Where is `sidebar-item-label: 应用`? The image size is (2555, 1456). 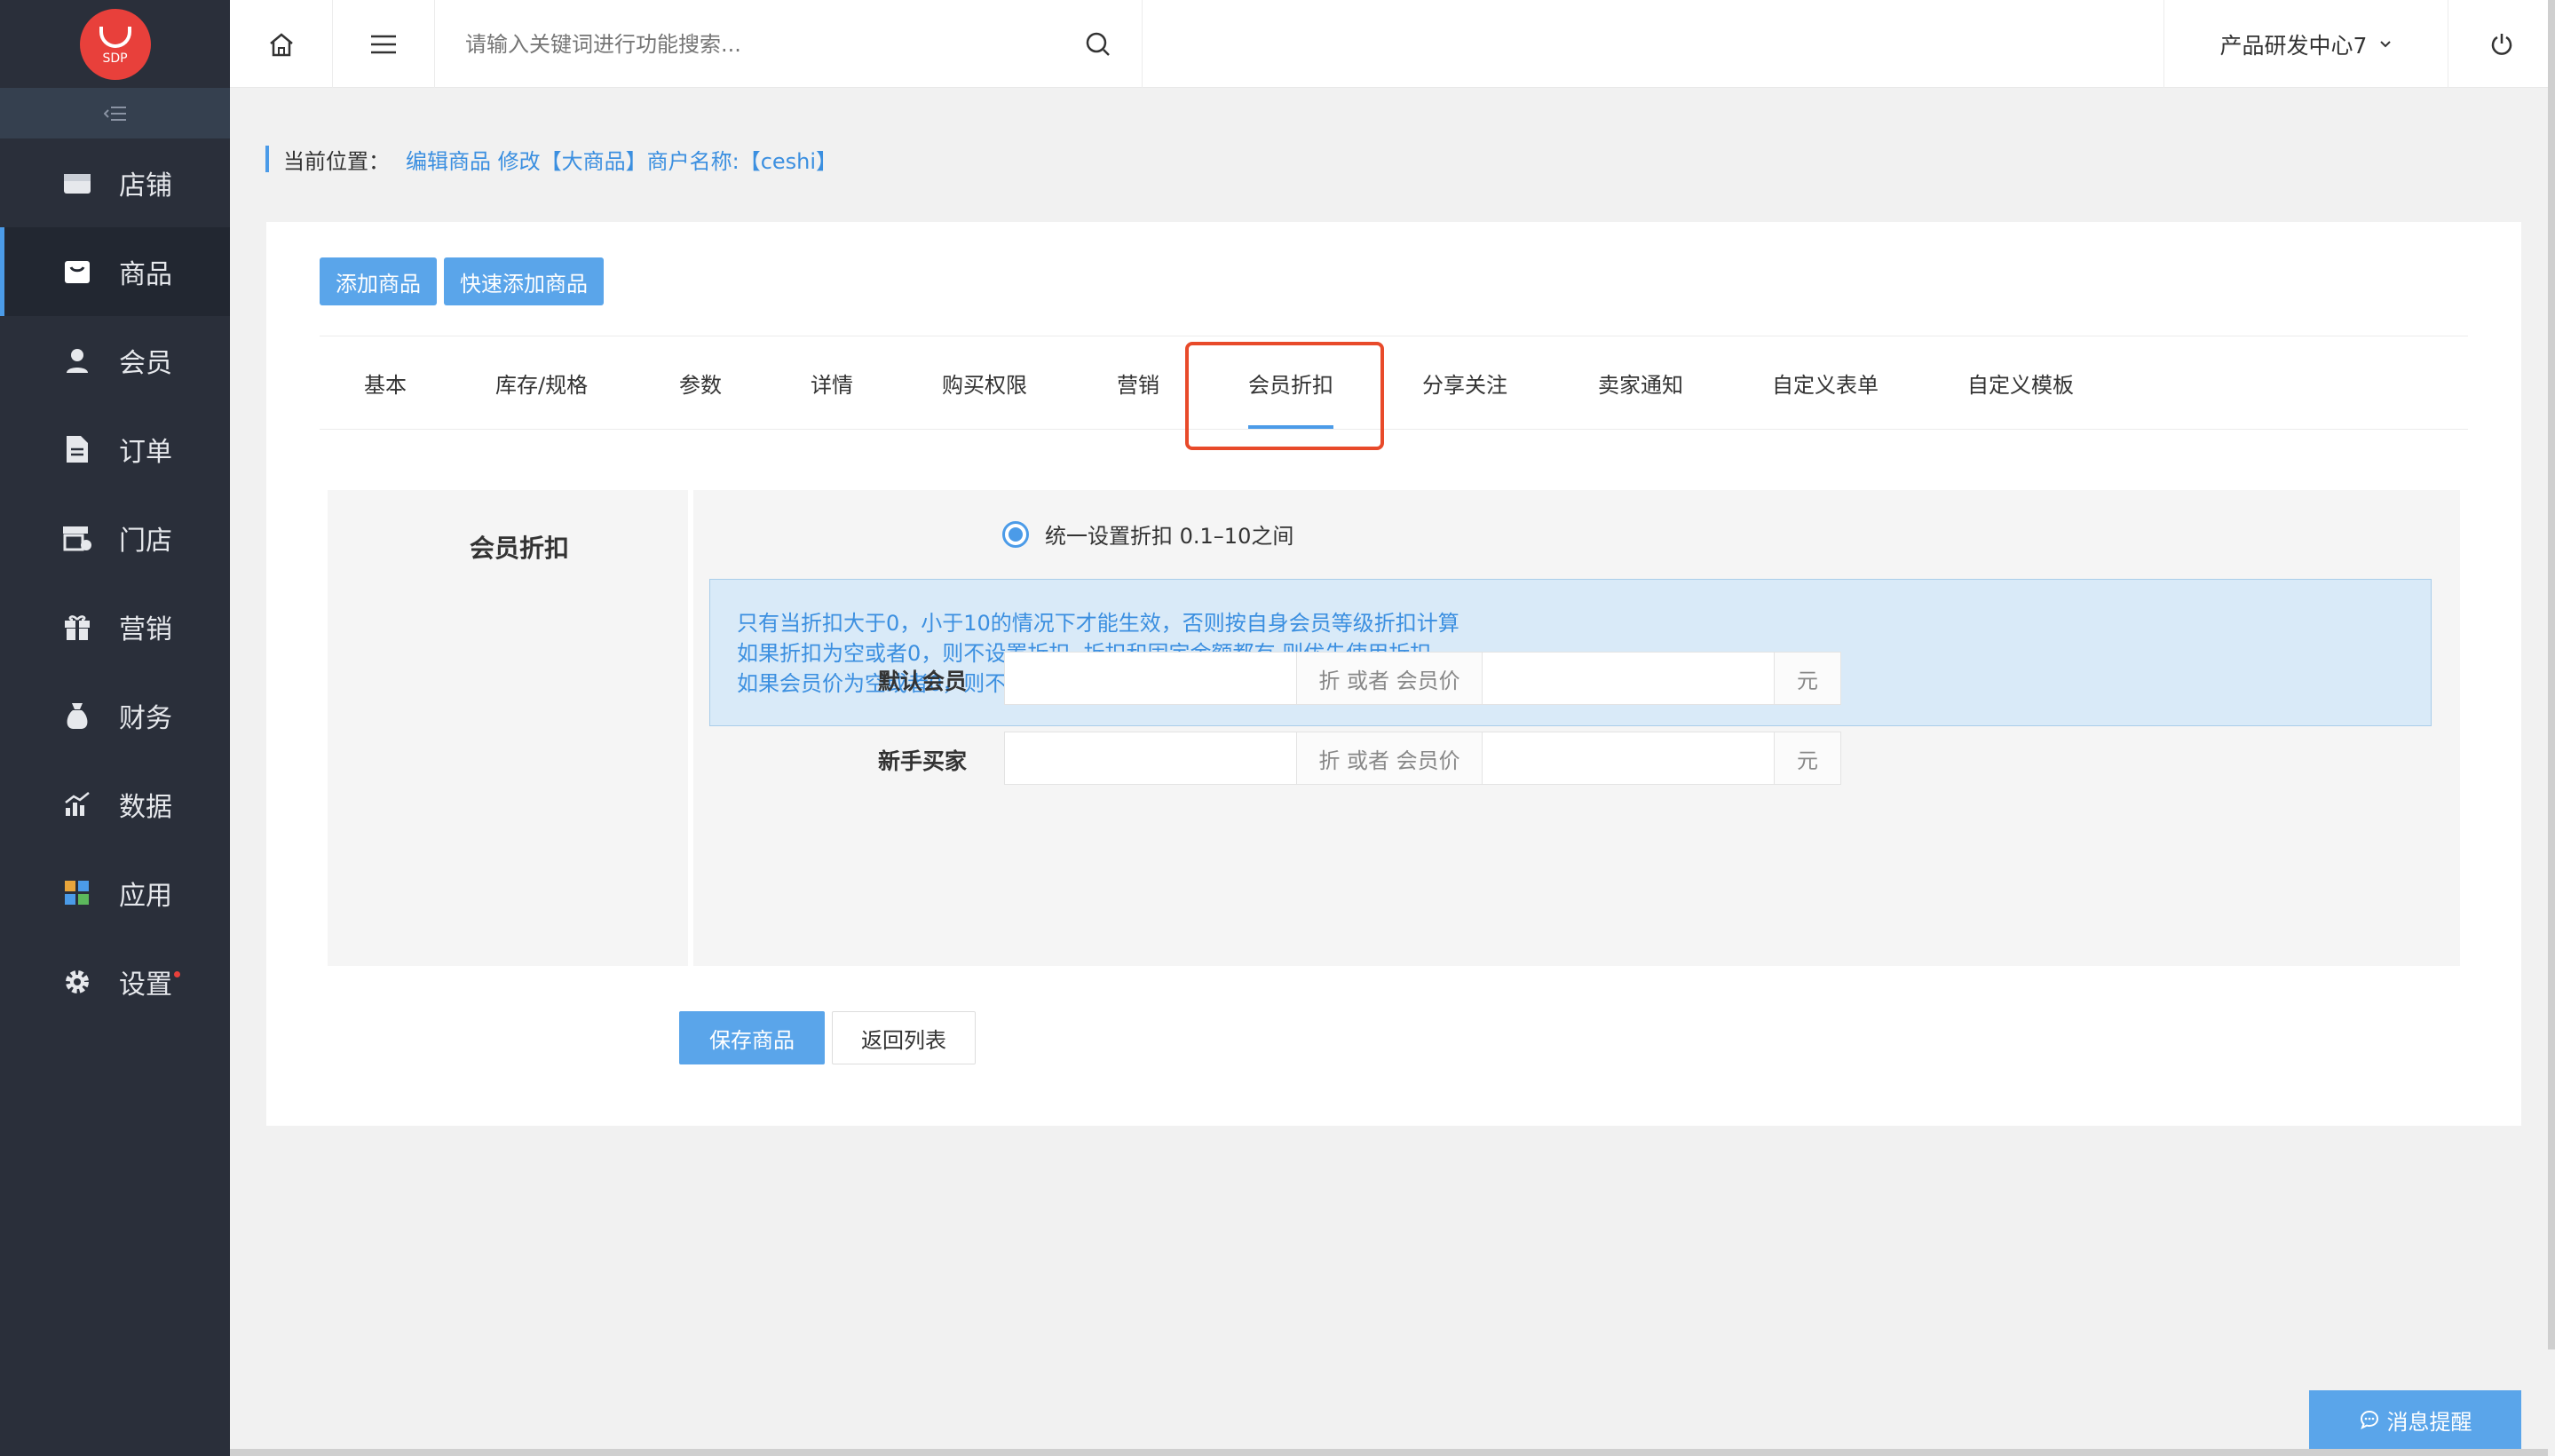
sidebar-item-label: 应用 is located at coordinates (145, 896).